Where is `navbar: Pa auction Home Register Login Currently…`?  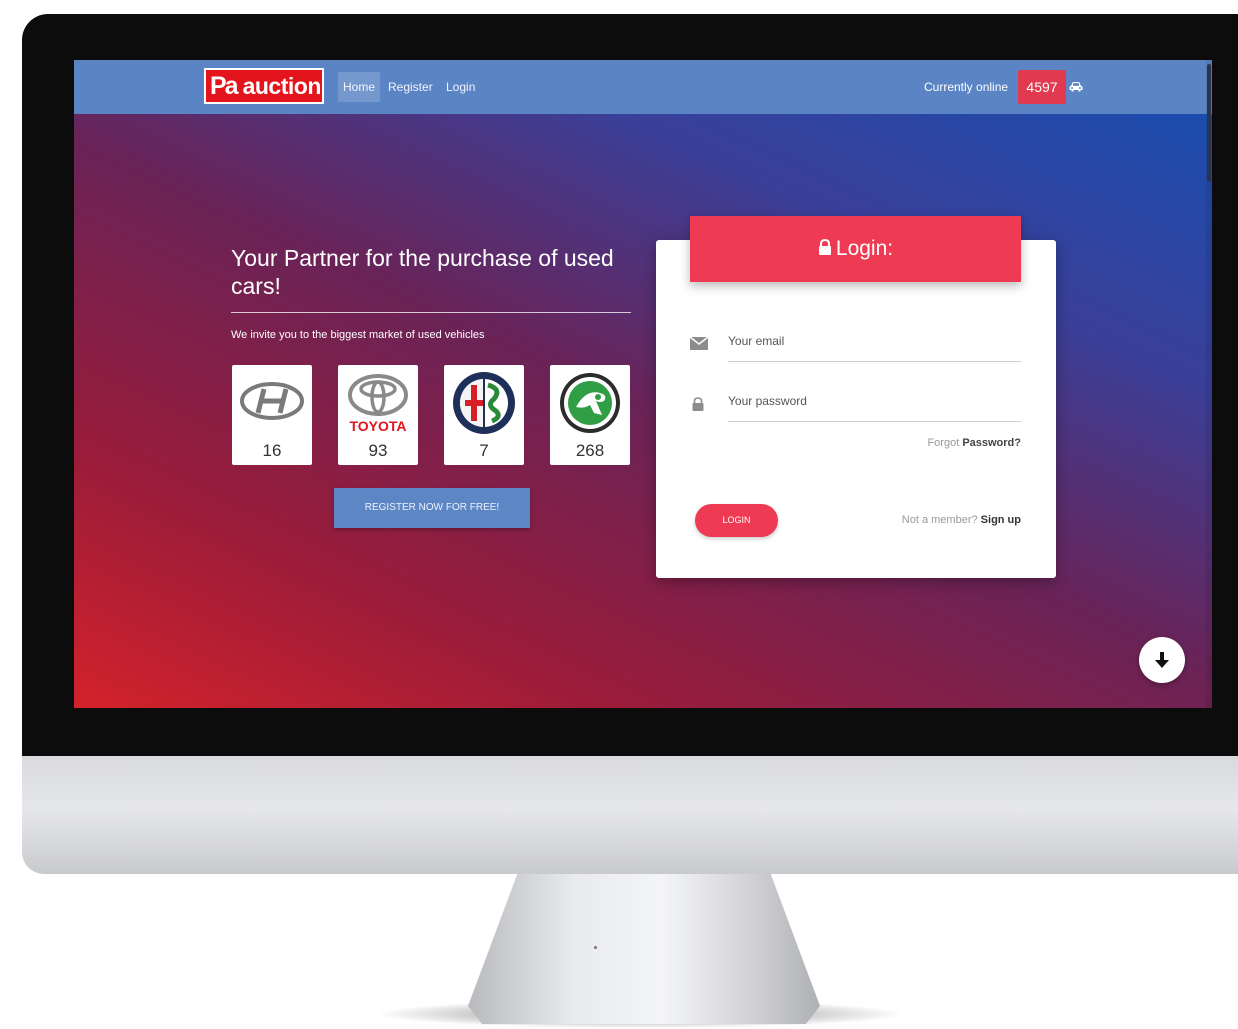
navbar: Pa auction Home Register Login Currently… is located at coordinates (643, 87).